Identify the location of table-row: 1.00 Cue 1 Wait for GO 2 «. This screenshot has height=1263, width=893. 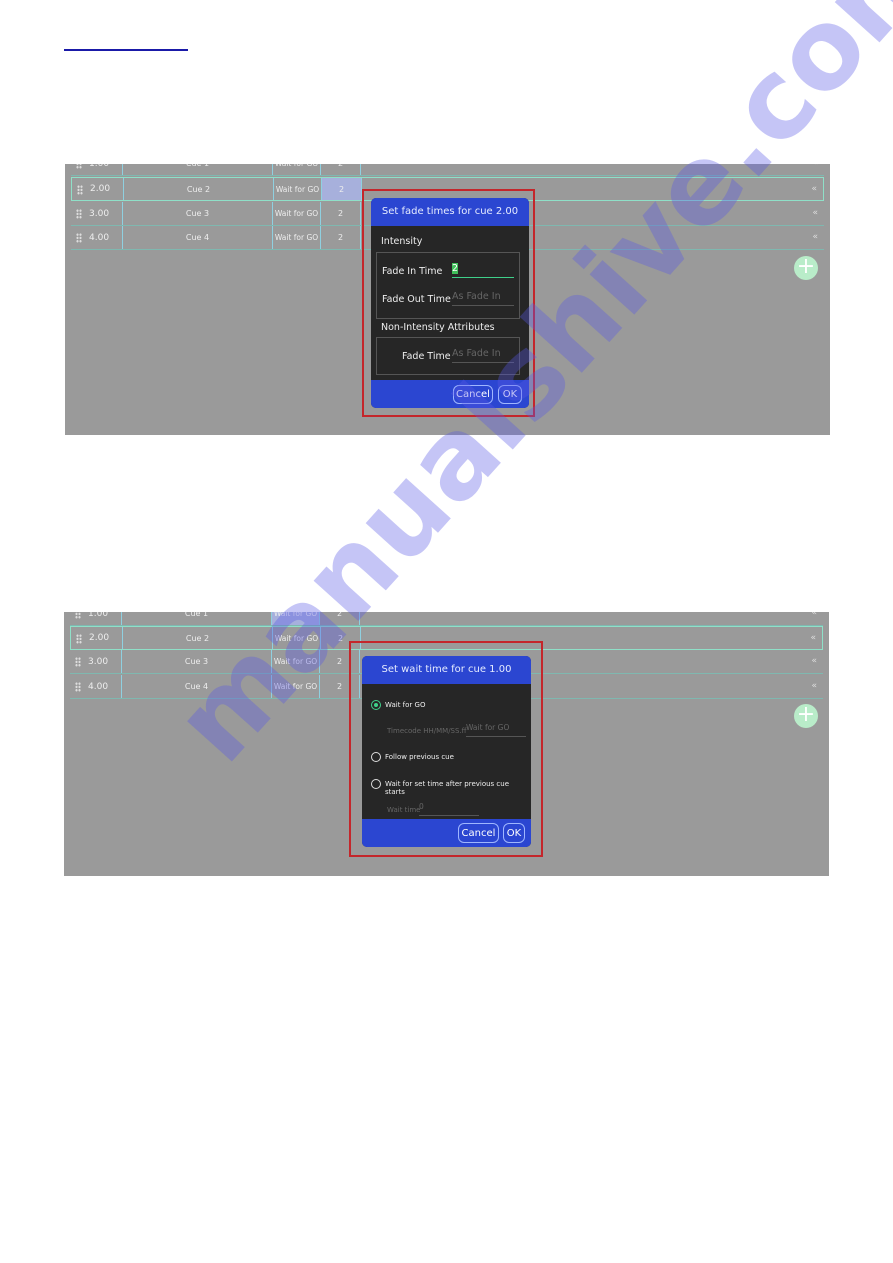
(446, 619).